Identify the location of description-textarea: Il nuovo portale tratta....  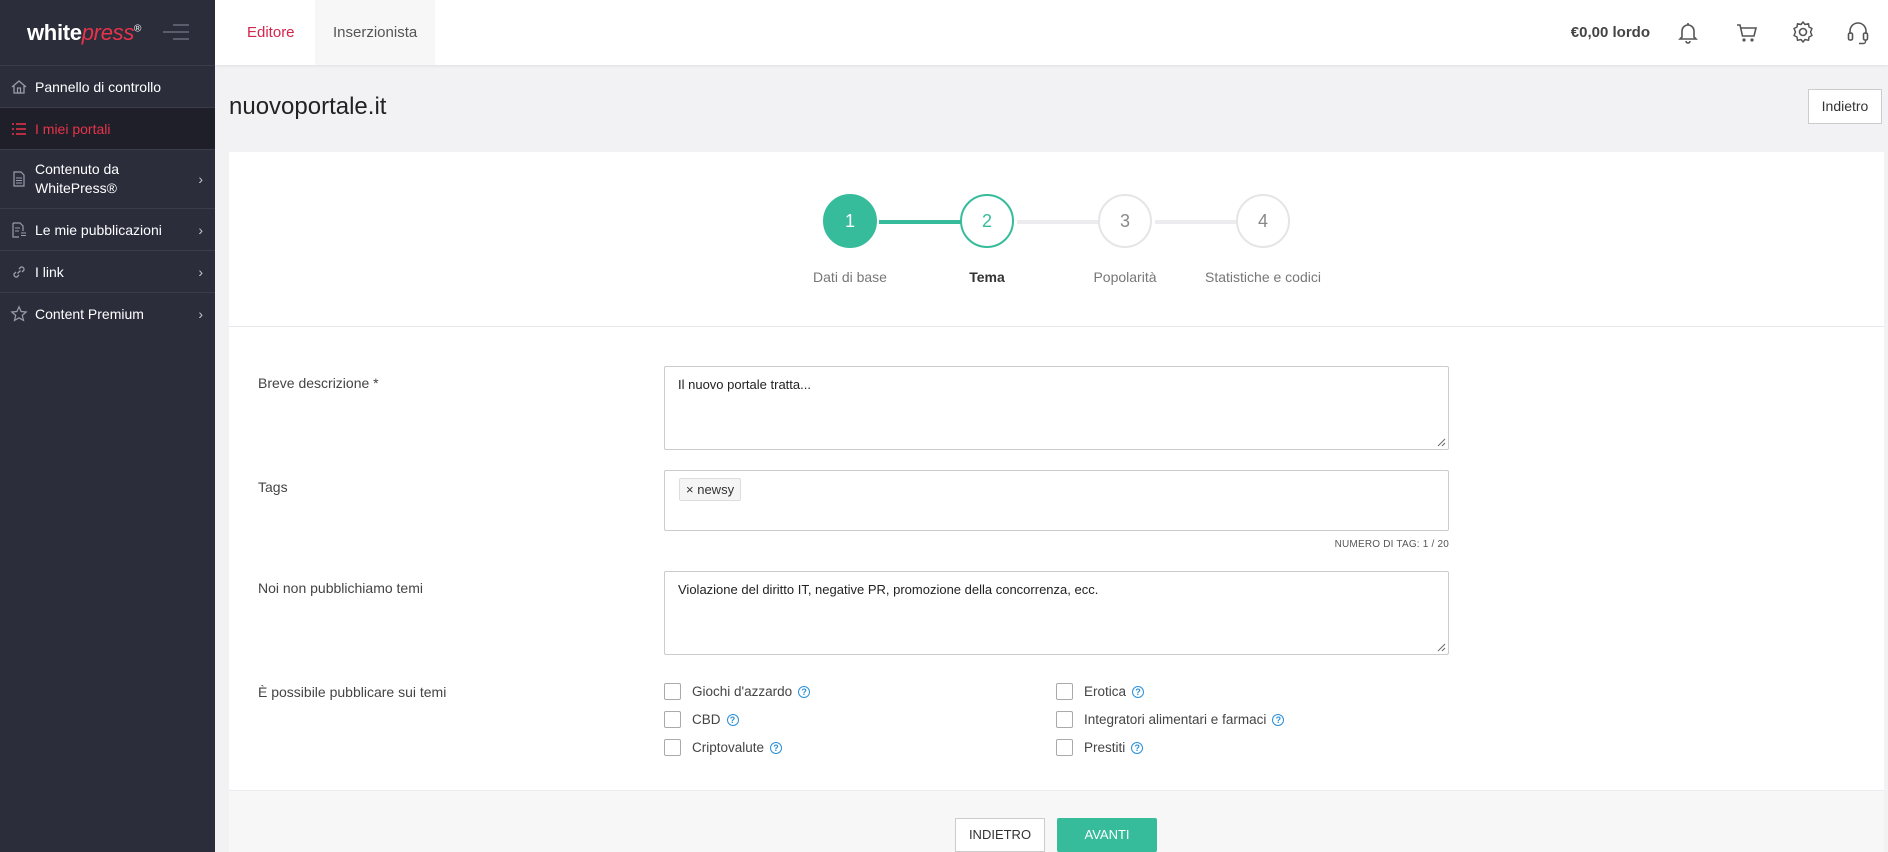
(1056, 408).